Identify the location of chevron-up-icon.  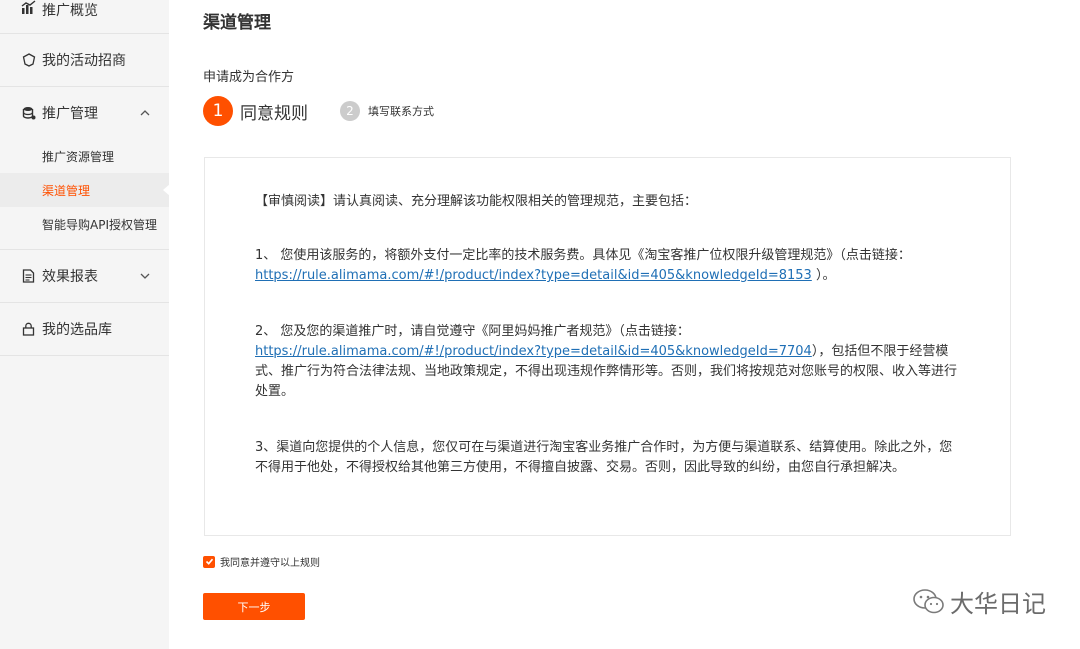
(145, 113).